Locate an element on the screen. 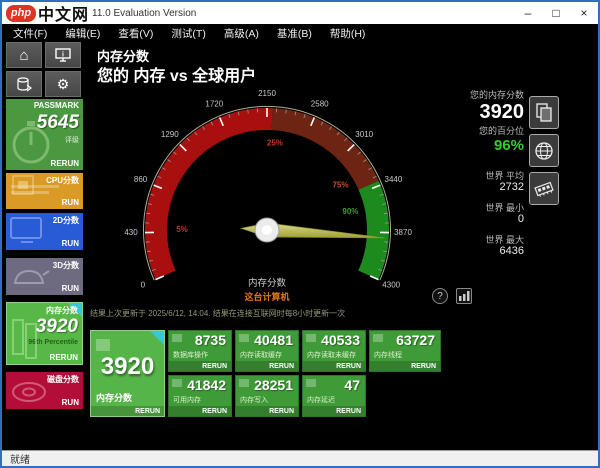 This screenshot has height=468, width=600. subtest-label: 数据库操作 is located at coordinates (190, 355).